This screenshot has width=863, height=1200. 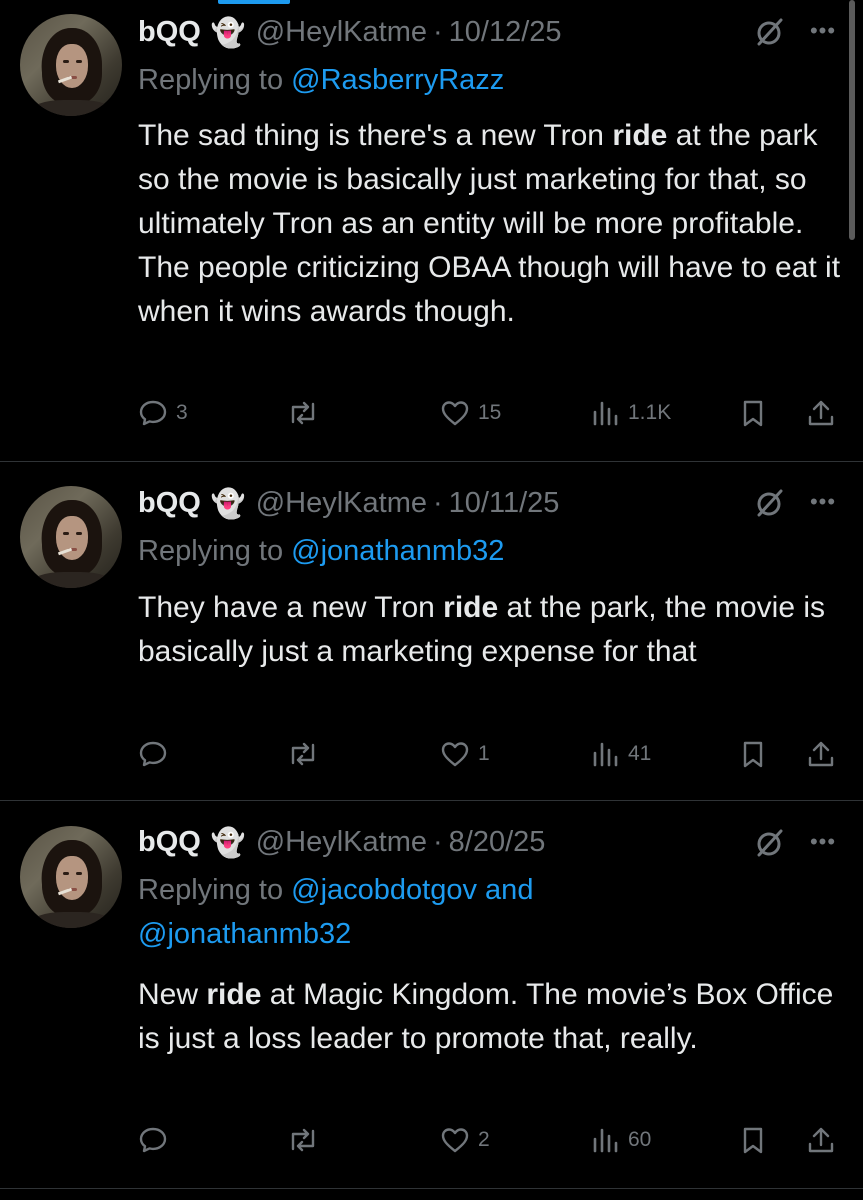 I want to click on tweet-header: bQQ 👻 @HeylKatme · 10/12/25, so click(x=350, y=32).